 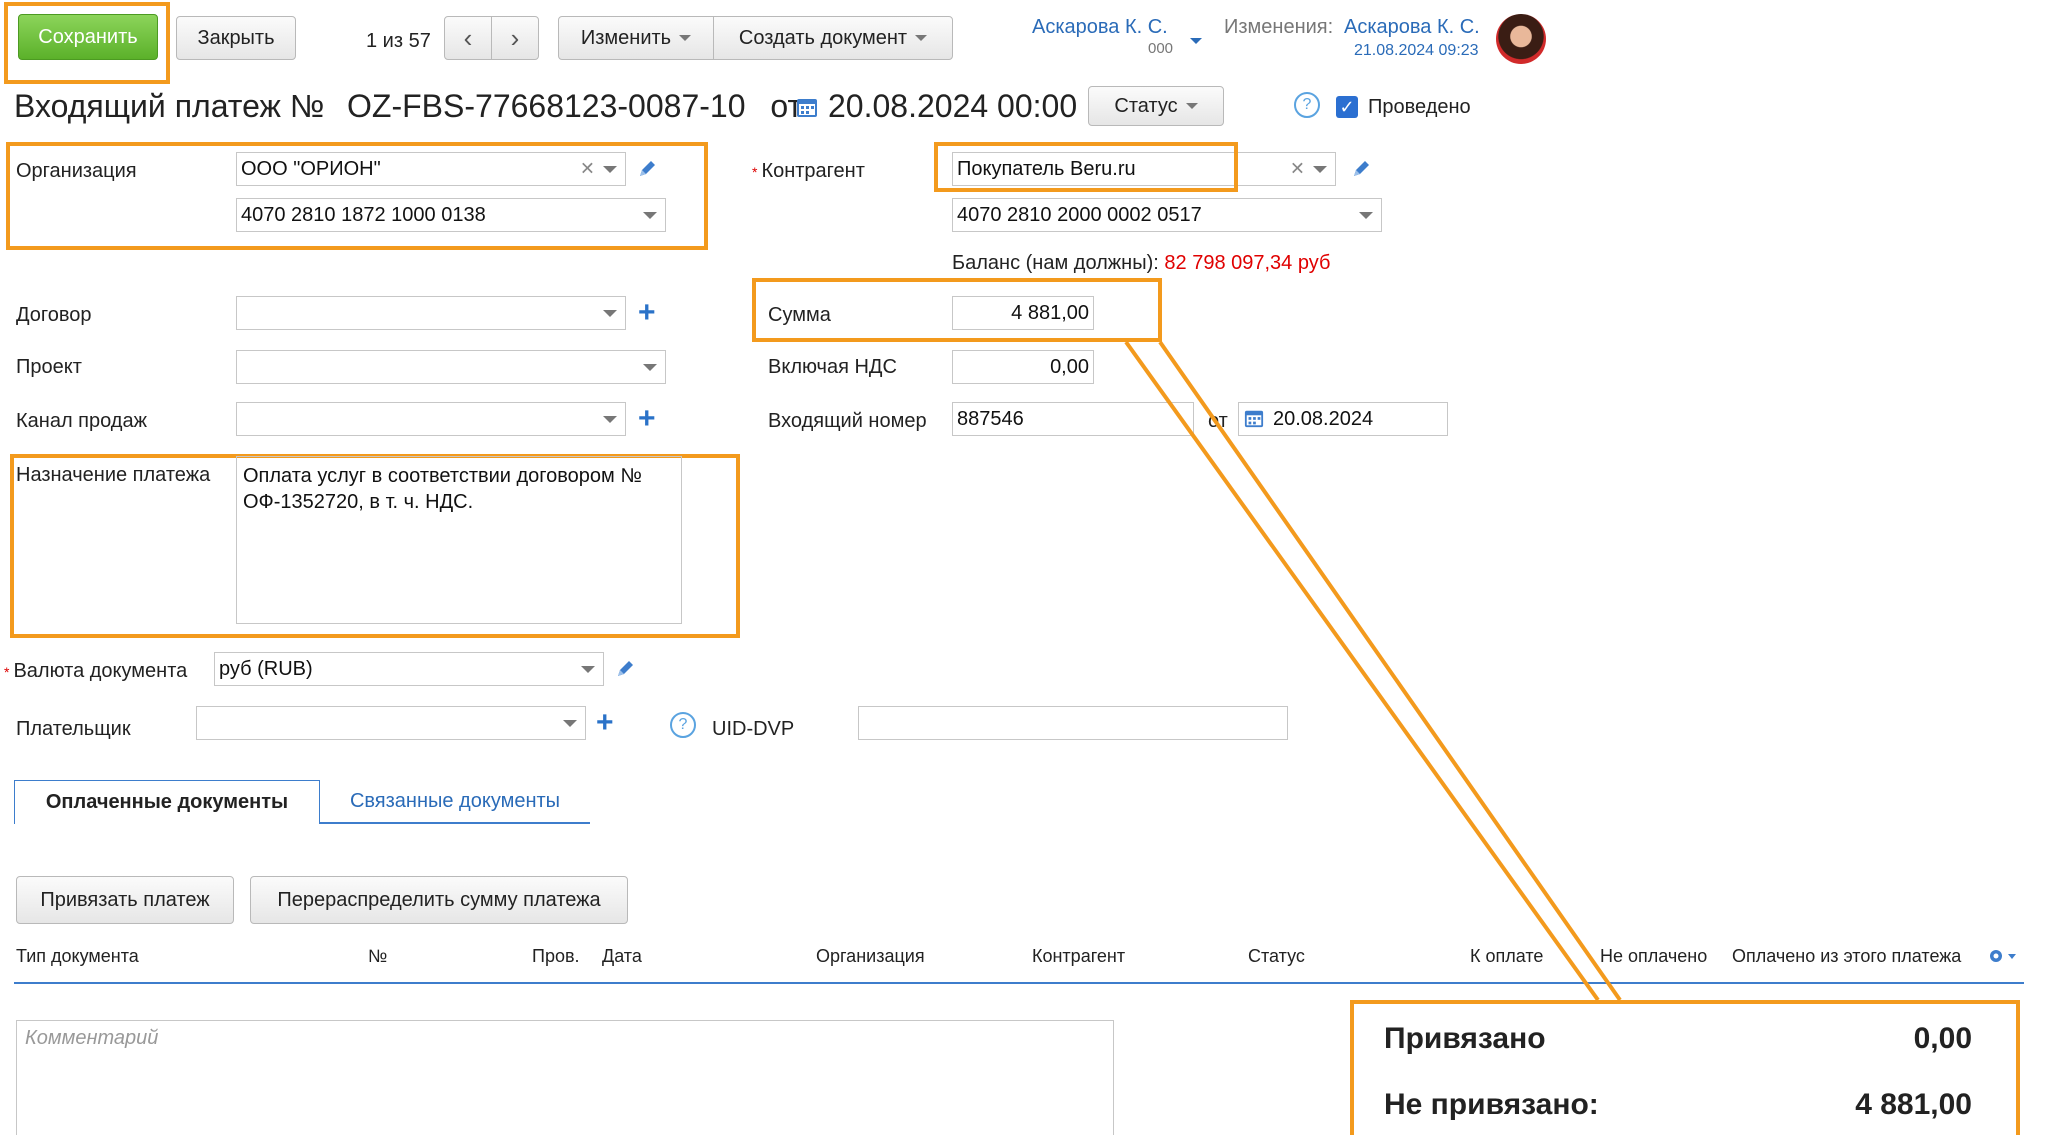 I want to click on col-to-pay: К оплате, so click(x=1506, y=956).